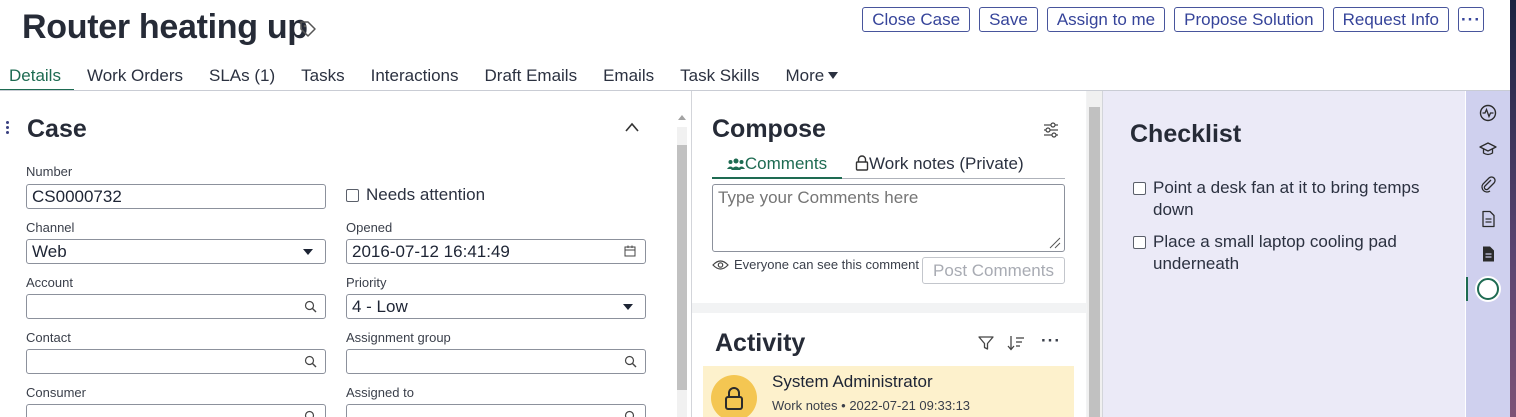  I want to click on activity-more-icon: ···, so click(1051, 340).